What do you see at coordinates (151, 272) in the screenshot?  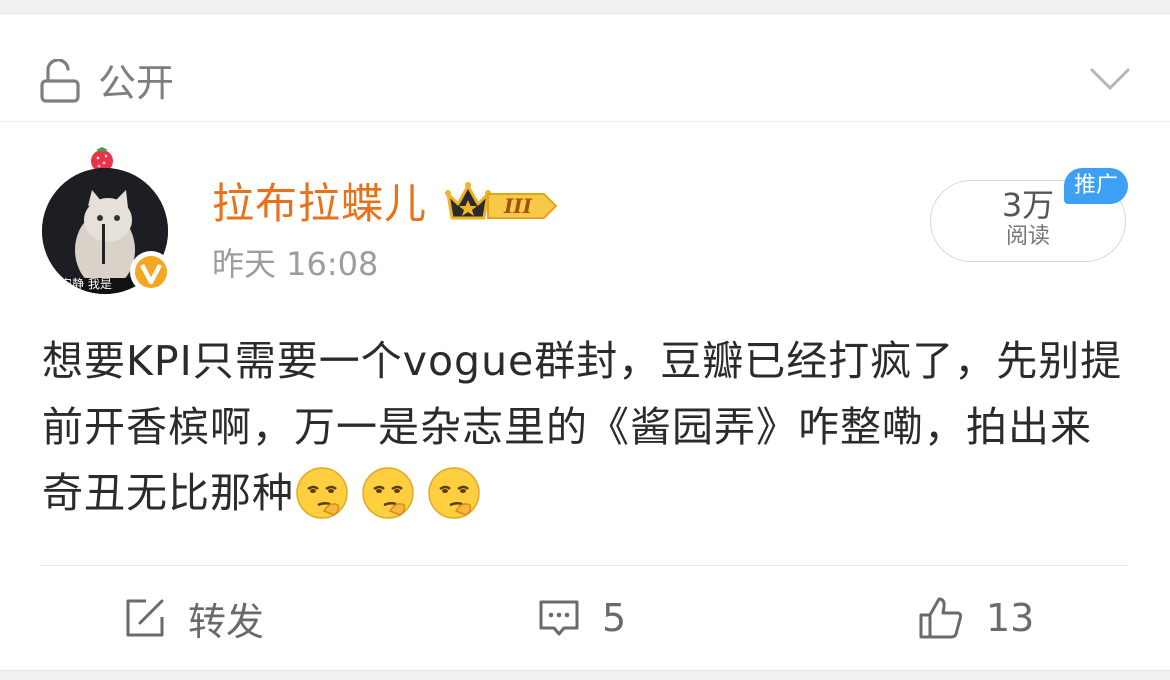 I see `verified-badge-icon` at bounding box center [151, 272].